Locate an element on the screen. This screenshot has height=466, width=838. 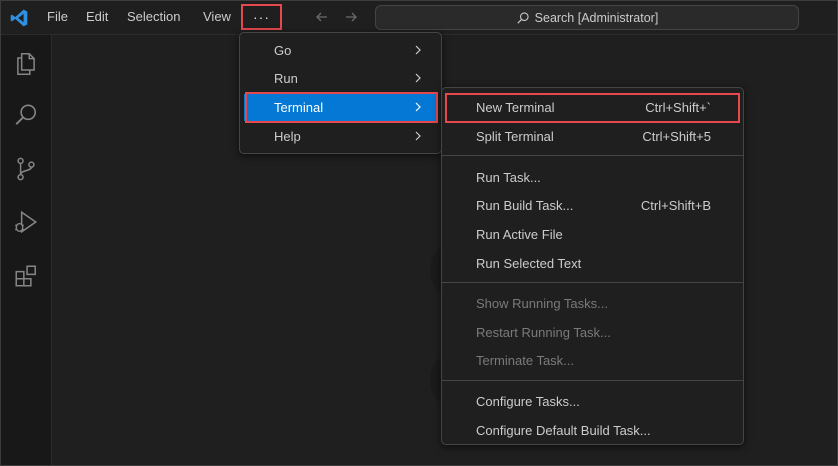
menu-item-run-selected-text: Run Selected Text is located at coordinates (592, 263).